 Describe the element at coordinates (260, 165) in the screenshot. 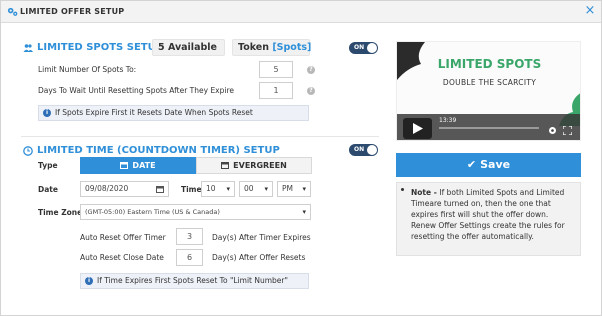

I see `type-evergreen-label: EVERGREEN` at that location.